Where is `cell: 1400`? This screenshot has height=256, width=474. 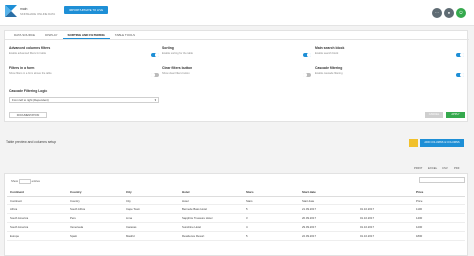
cell: 1400 is located at coordinates (439, 218).